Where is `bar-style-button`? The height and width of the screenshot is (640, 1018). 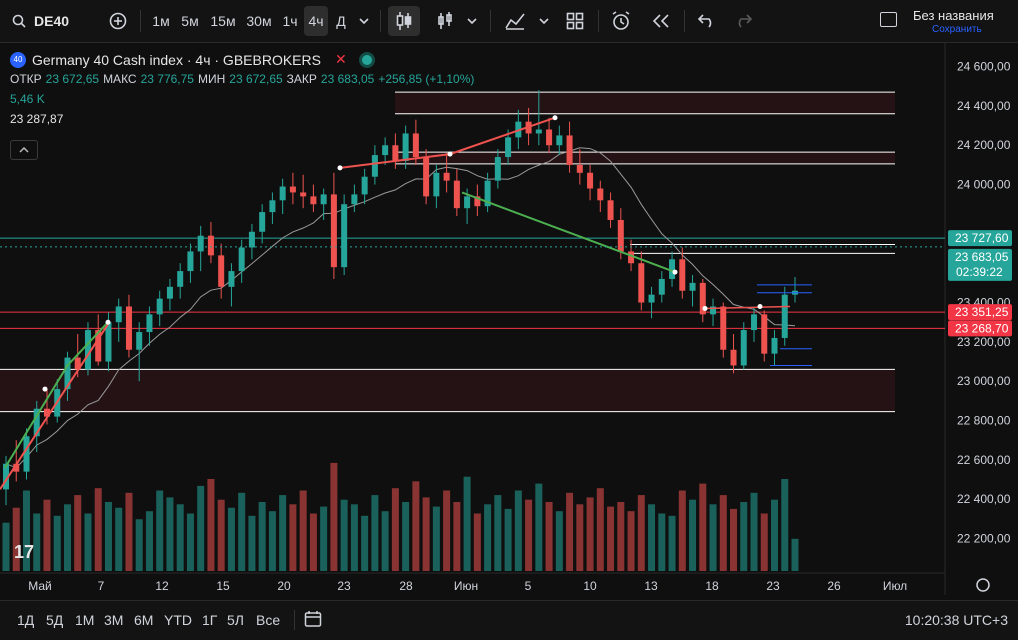 bar-style-button is located at coordinates (445, 21).